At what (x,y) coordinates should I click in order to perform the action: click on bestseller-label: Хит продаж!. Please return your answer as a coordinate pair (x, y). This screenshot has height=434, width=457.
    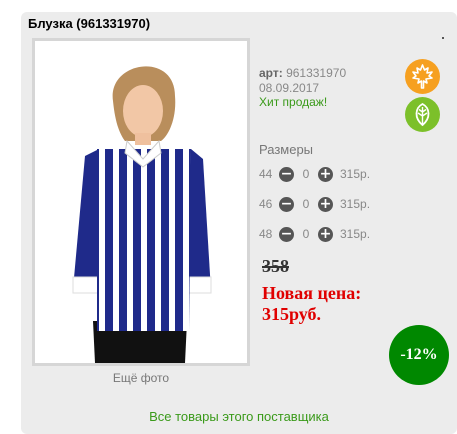
    Looking at the image, I should click on (293, 102).